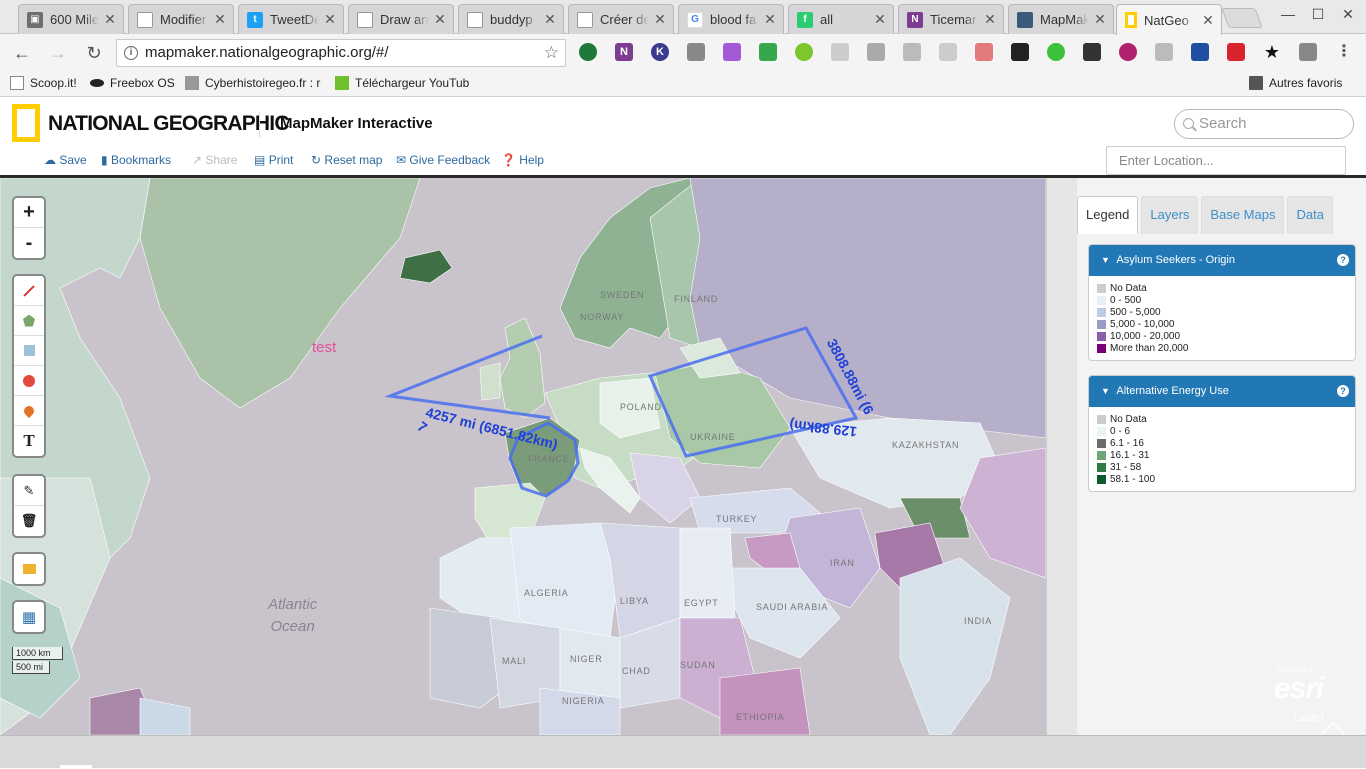 The width and height of the screenshot is (1366, 769). Describe the element at coordinates (346, 160) in the screenshot. I see `reset-map-button: ↻ Reset map` at that location.